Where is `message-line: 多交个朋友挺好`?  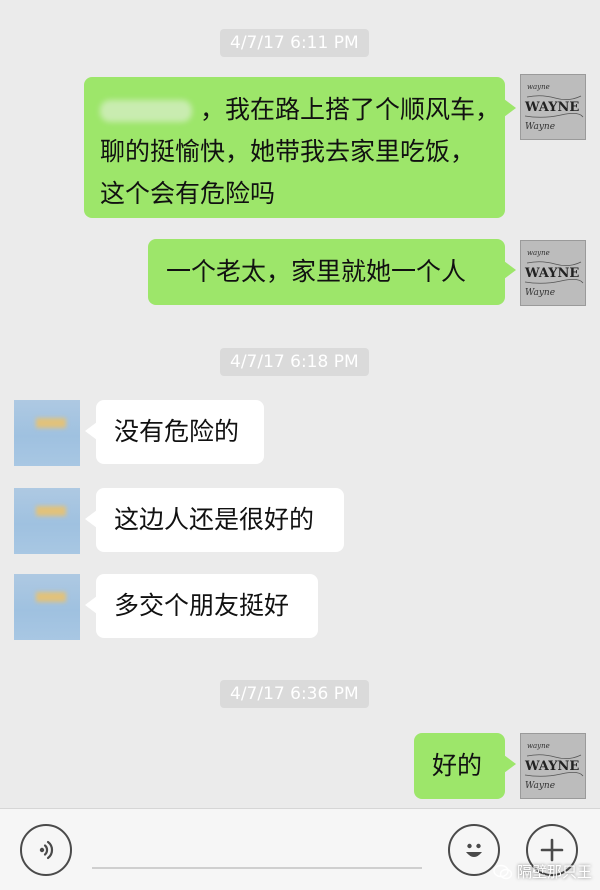 message-line: 多交个朋友挺好 is located at coordinates (202, 605).